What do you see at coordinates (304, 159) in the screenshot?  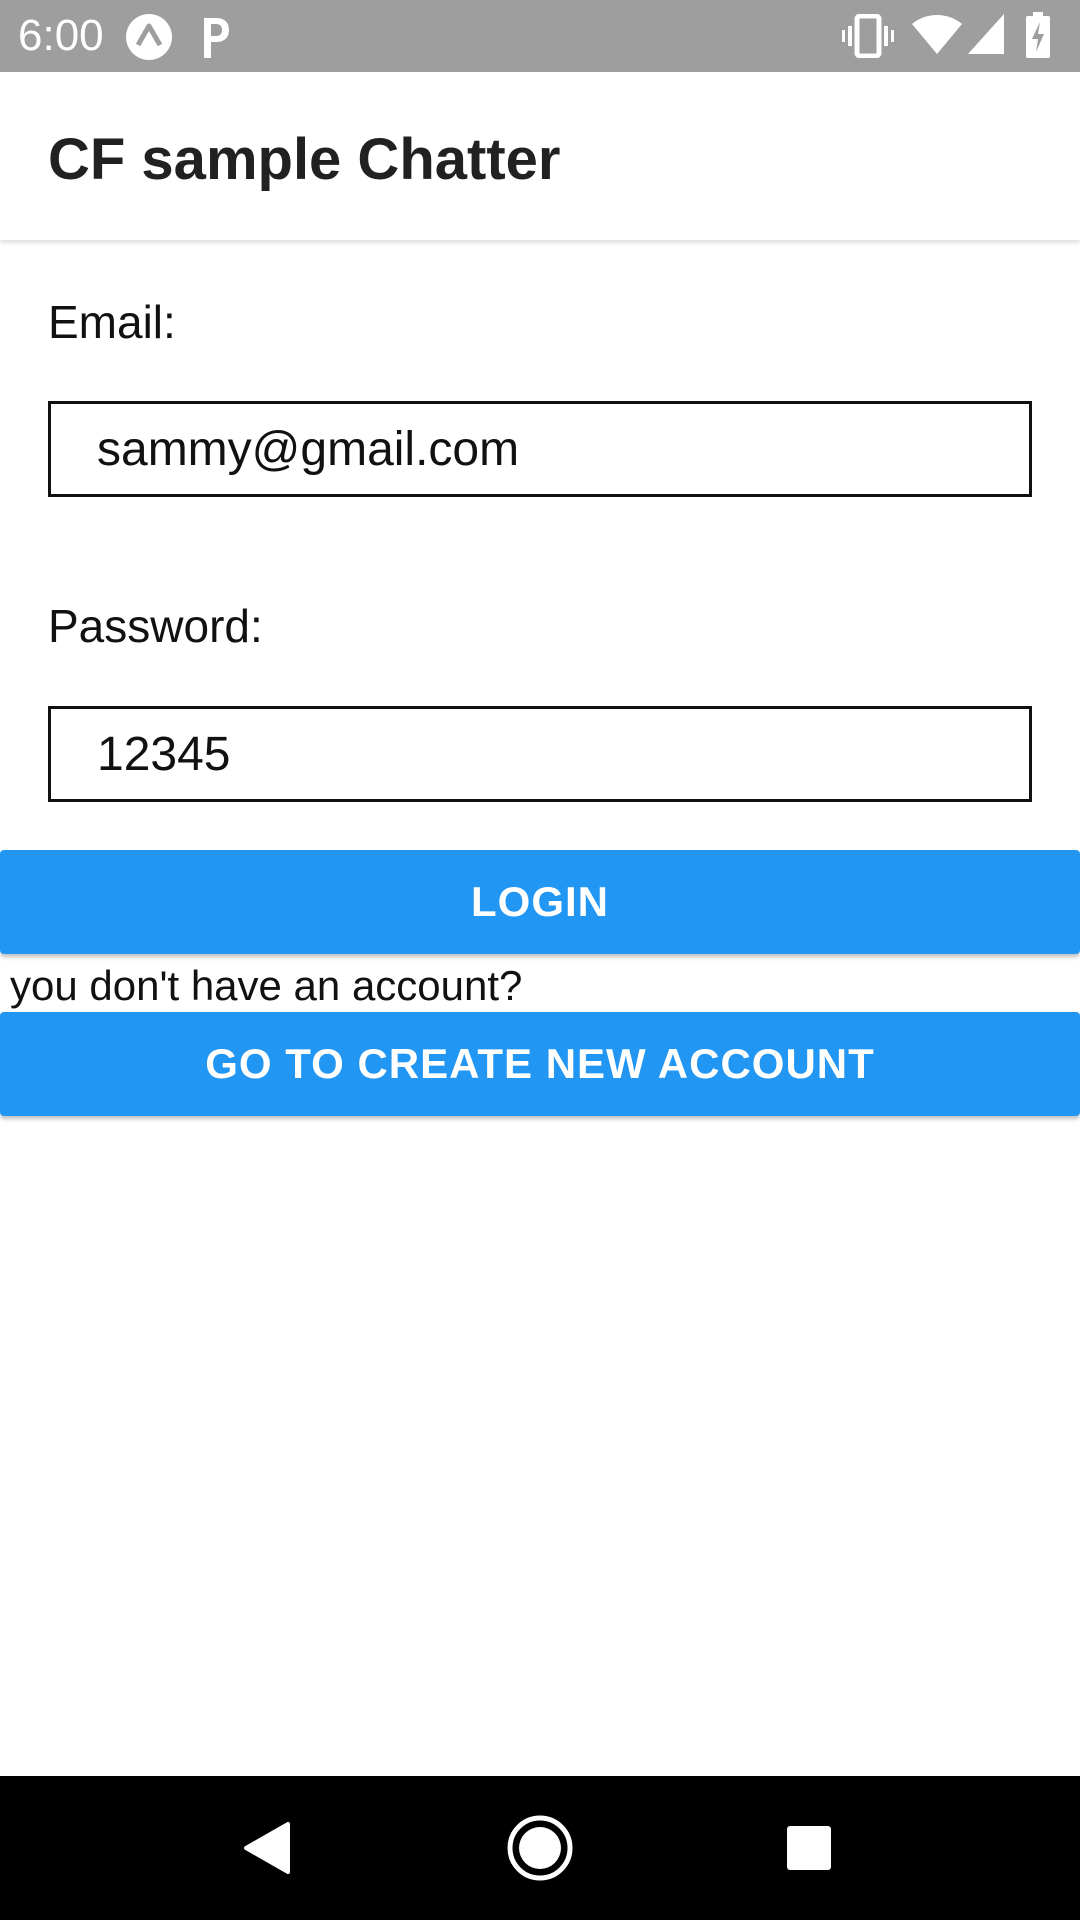 I see `page-title: CF sample Chatter` at bounding box center [304, 159].